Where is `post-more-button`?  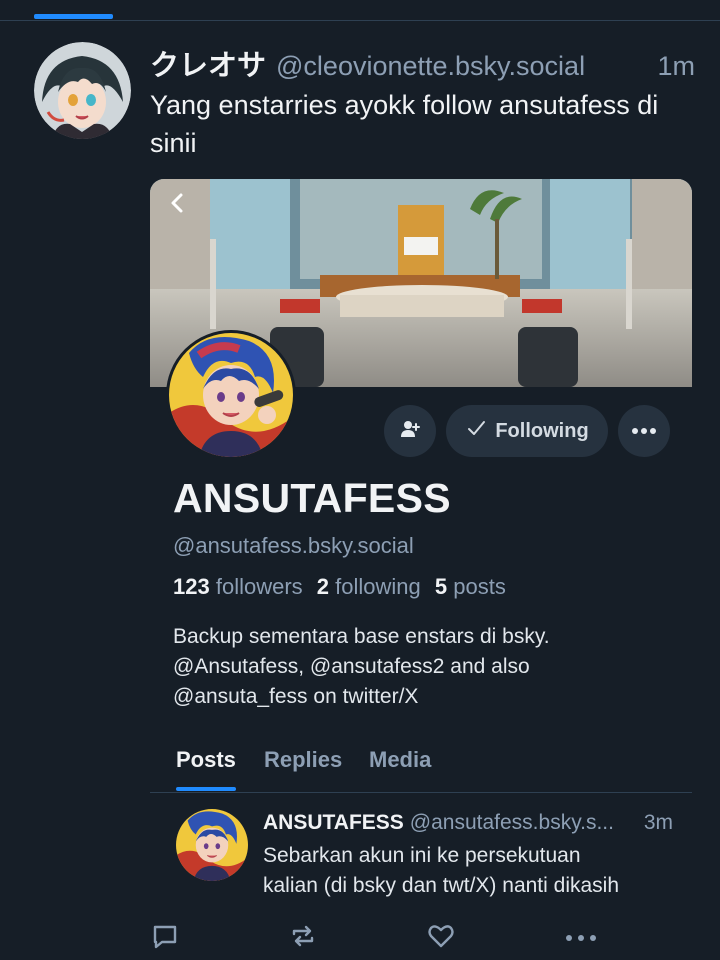 post-more-button is located at coordinates (581, 938).